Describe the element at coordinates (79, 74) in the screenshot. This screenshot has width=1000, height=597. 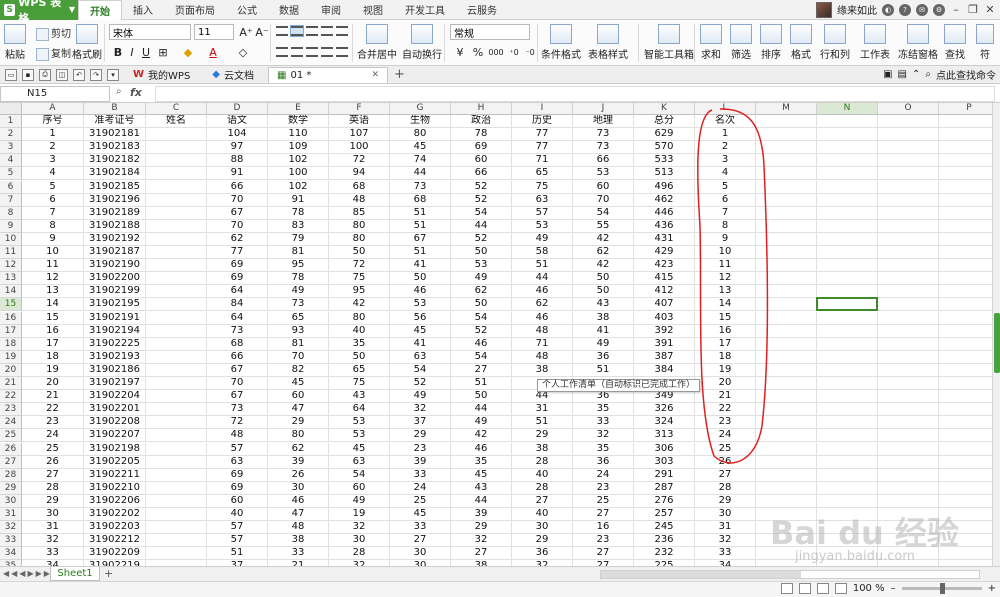
I see `undo-icon: ↶` at that location.